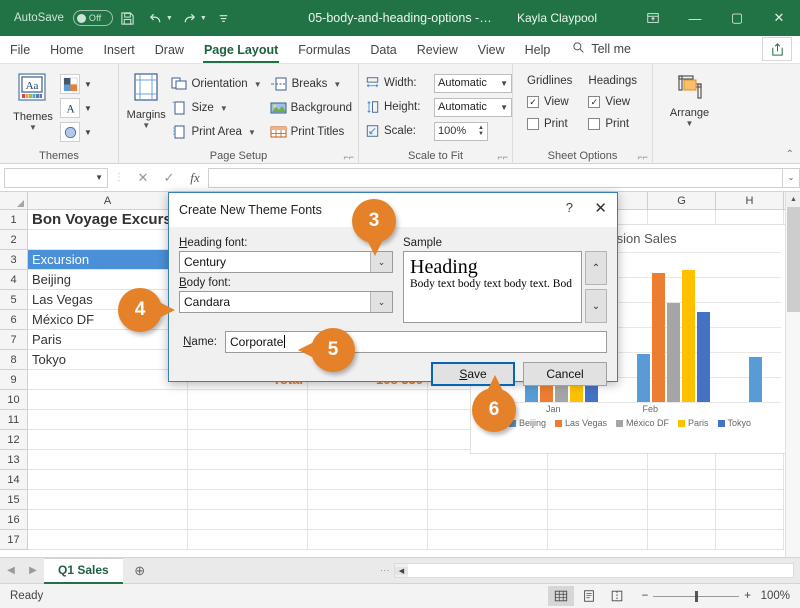 The image size is (800, 608). I want to click on maximize-icon: ▢, so click(737, 18).